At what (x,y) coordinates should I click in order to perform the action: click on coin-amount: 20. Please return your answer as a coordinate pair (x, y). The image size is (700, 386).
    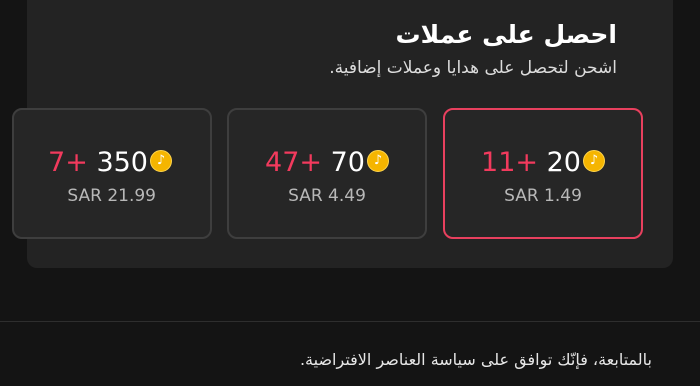
    Looking at the image, I should click on (563, 162).